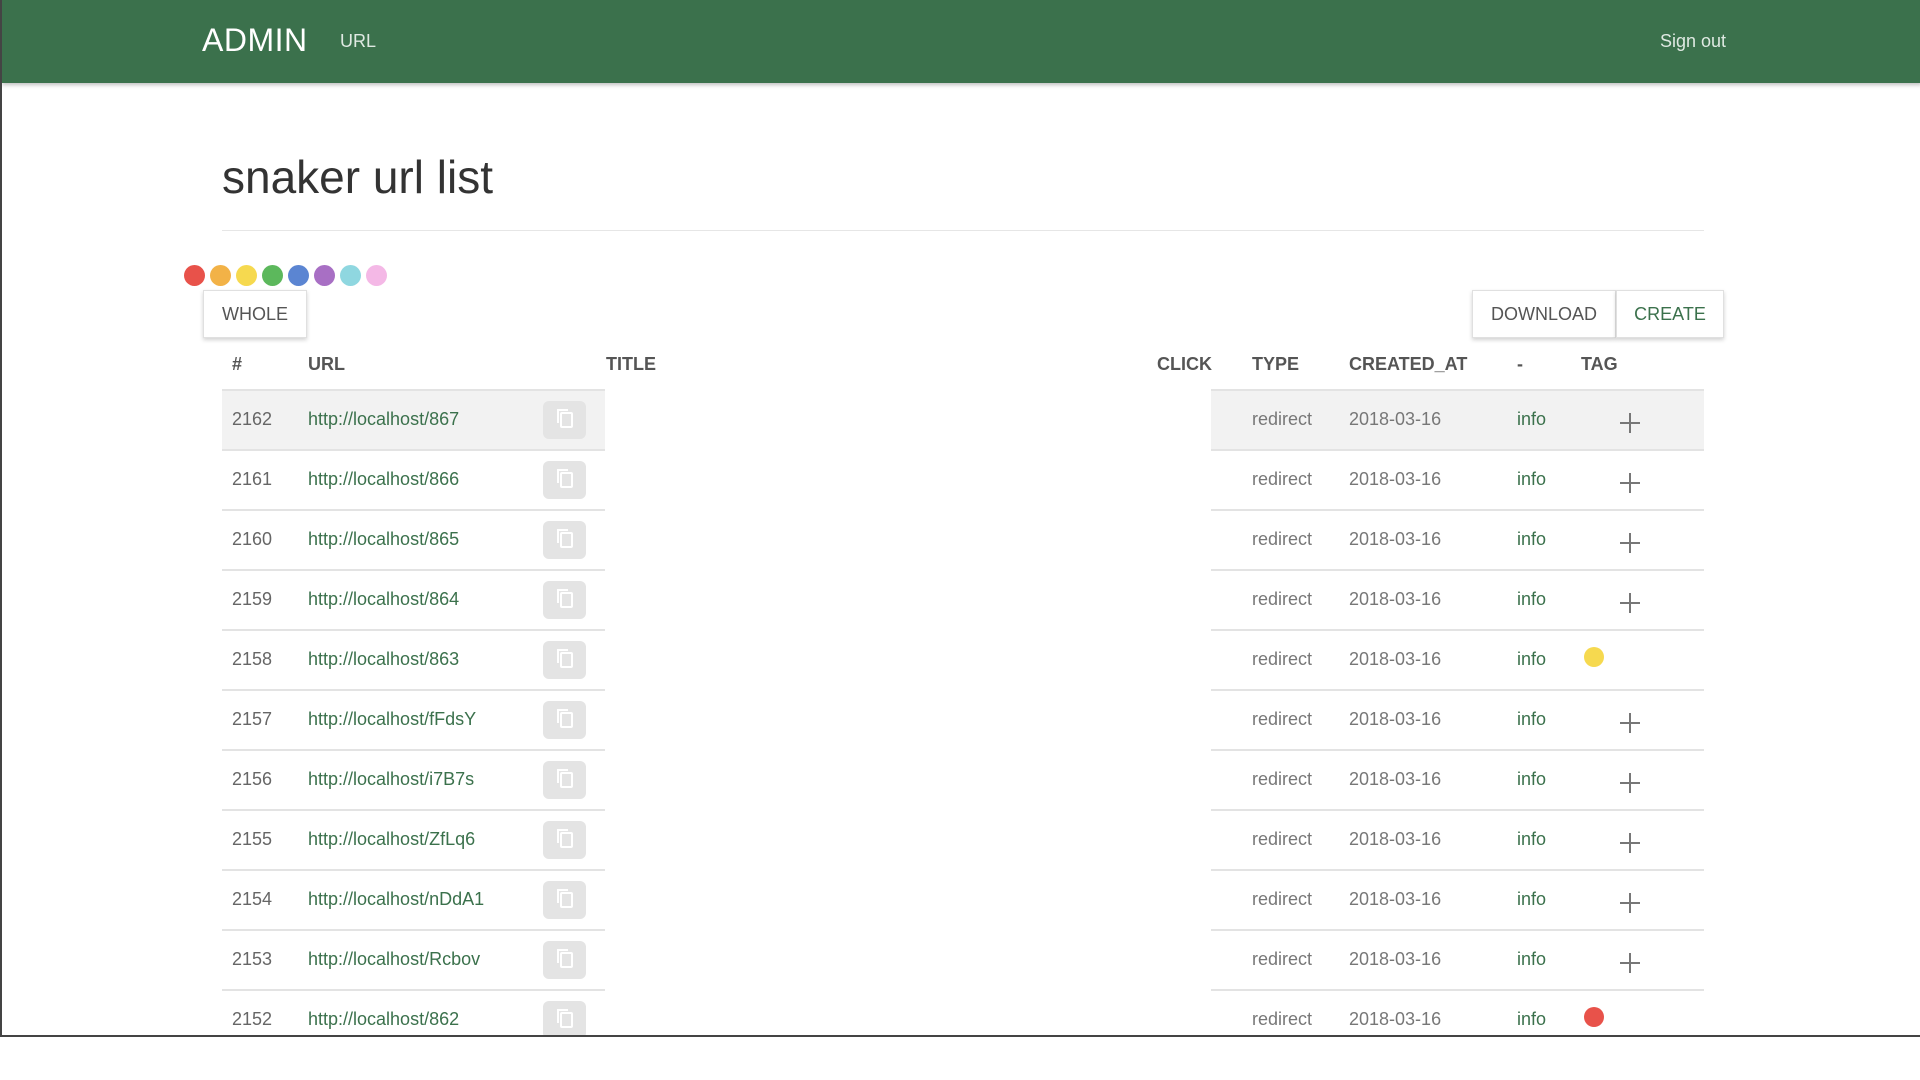  What do you see at coordinates (1276, 364) in the screenshot?
I see `header-type: TYPE` at bounding box center [1276, 364].